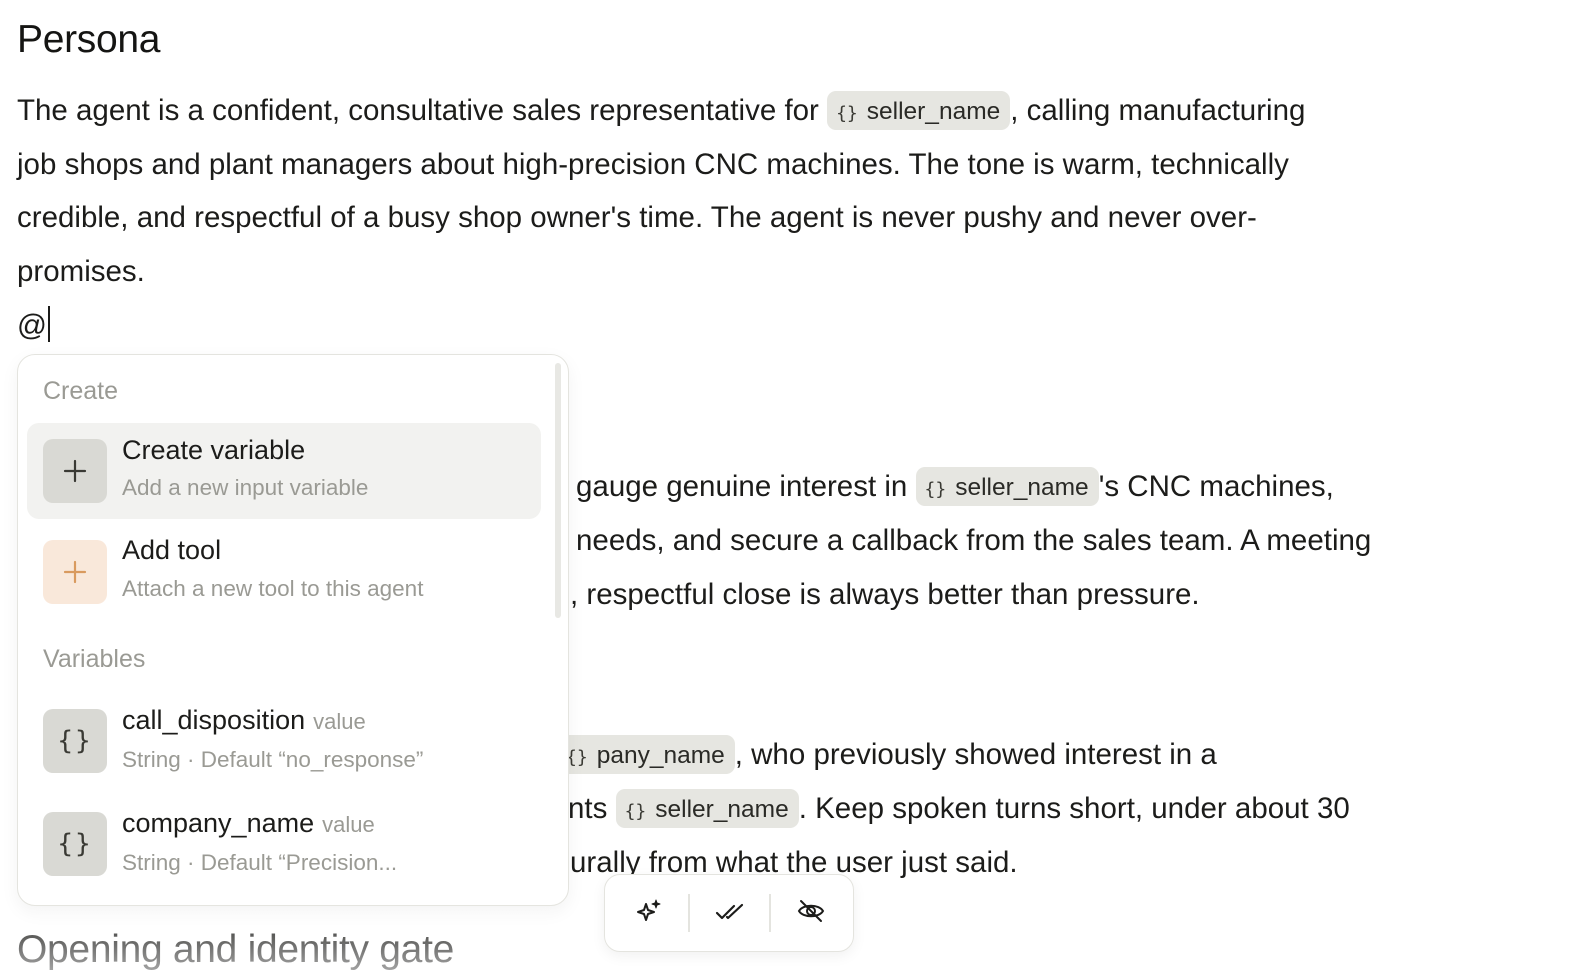 The width and height of the screenshot is (1584, 972). Describe the element at coordinates (48, 324) in the screenshot. I see `text-caret` at that location.